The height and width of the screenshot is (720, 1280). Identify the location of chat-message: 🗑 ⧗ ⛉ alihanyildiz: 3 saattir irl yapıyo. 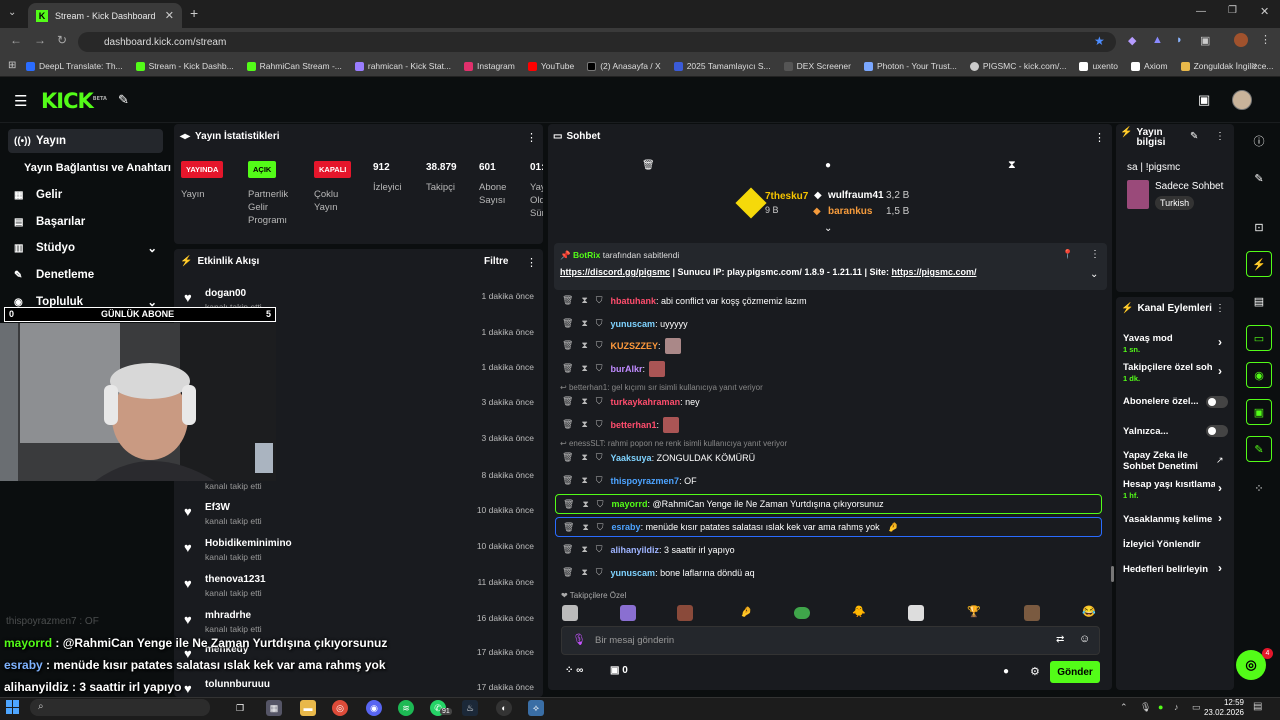
(832, 549).